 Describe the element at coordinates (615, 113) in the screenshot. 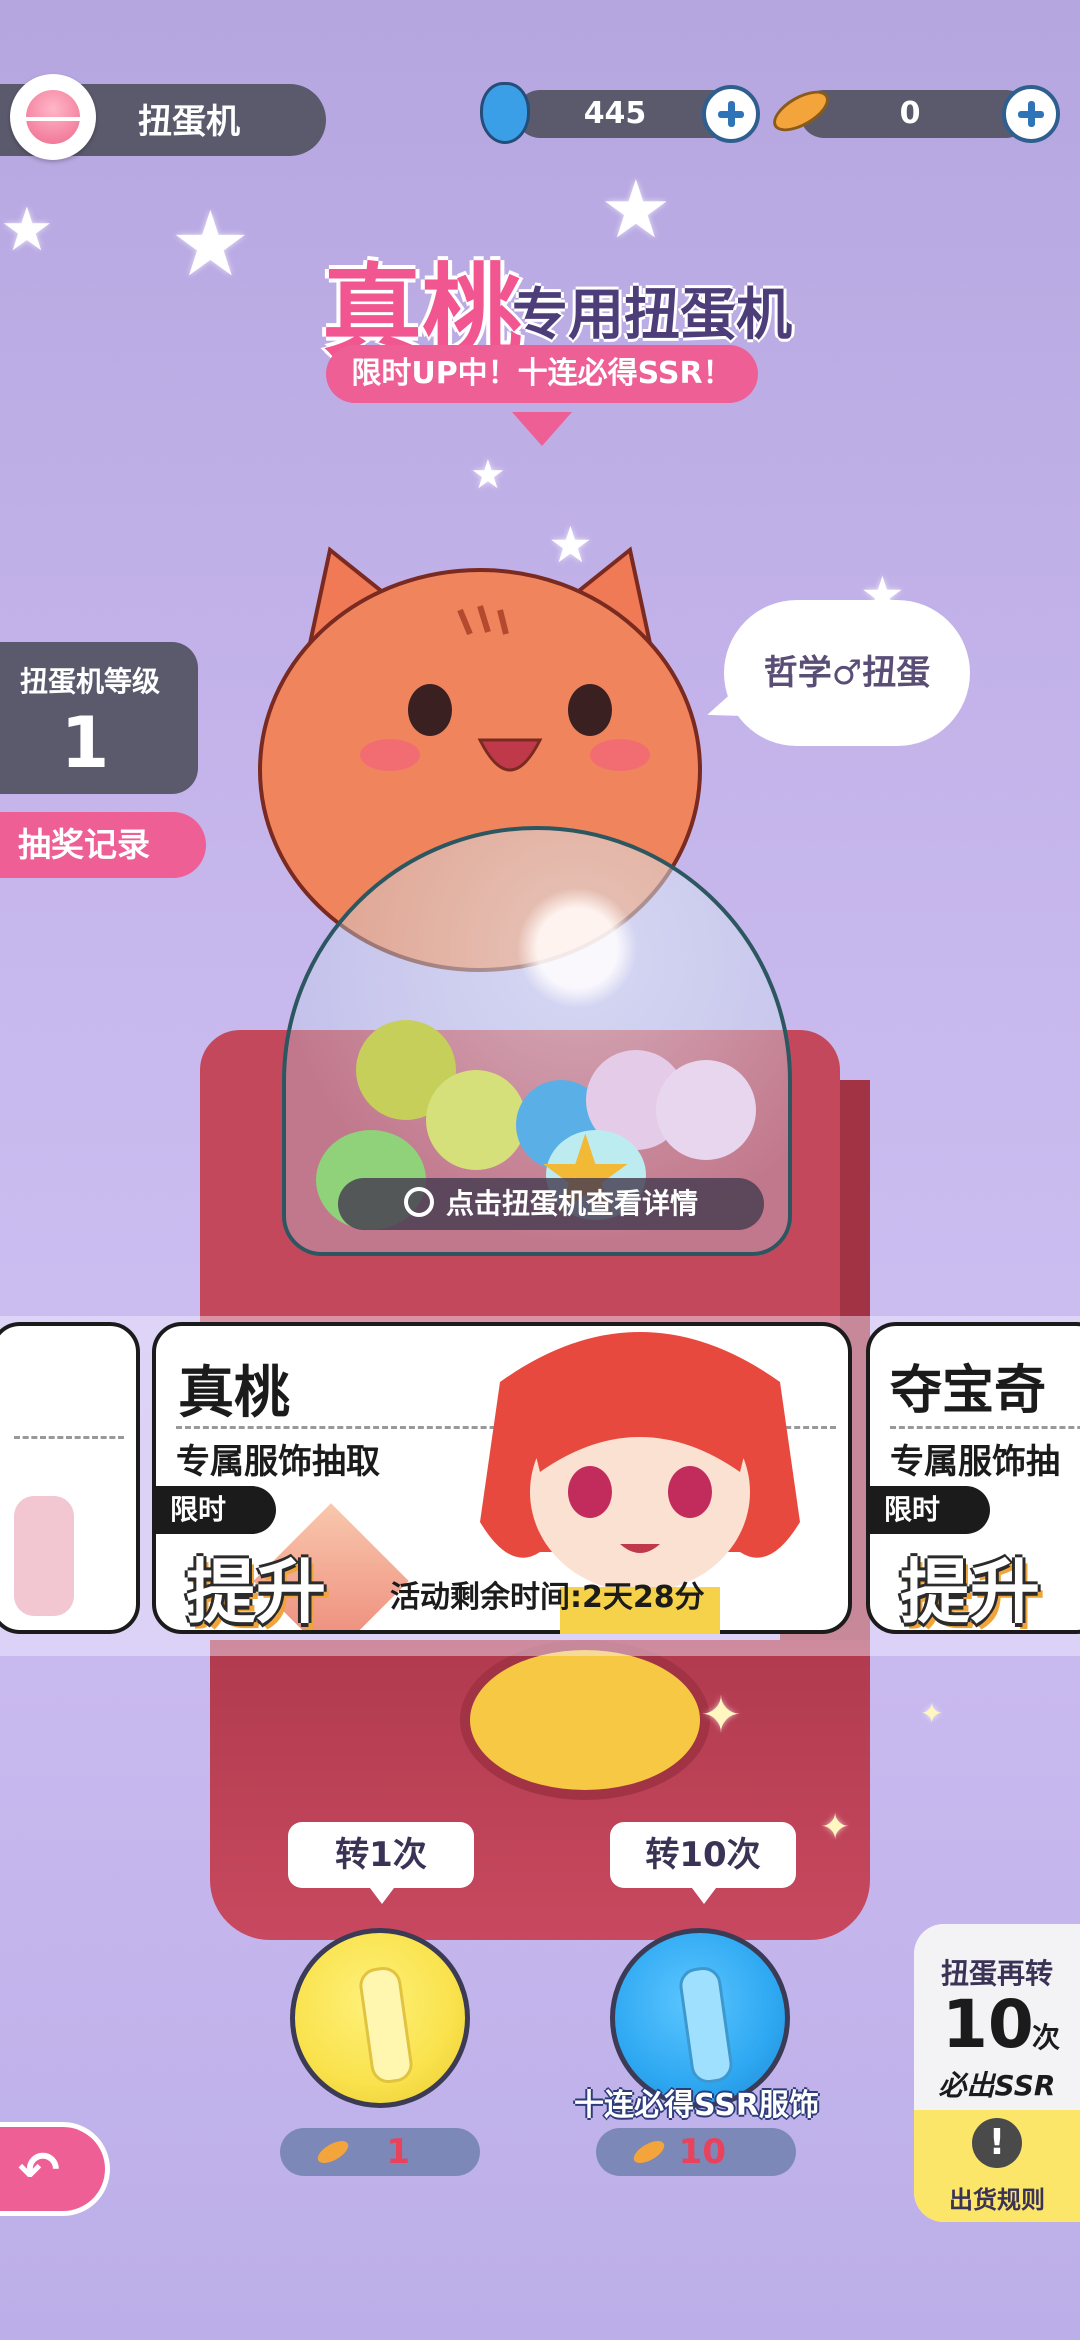

I see `gem-count: 445` at that location.